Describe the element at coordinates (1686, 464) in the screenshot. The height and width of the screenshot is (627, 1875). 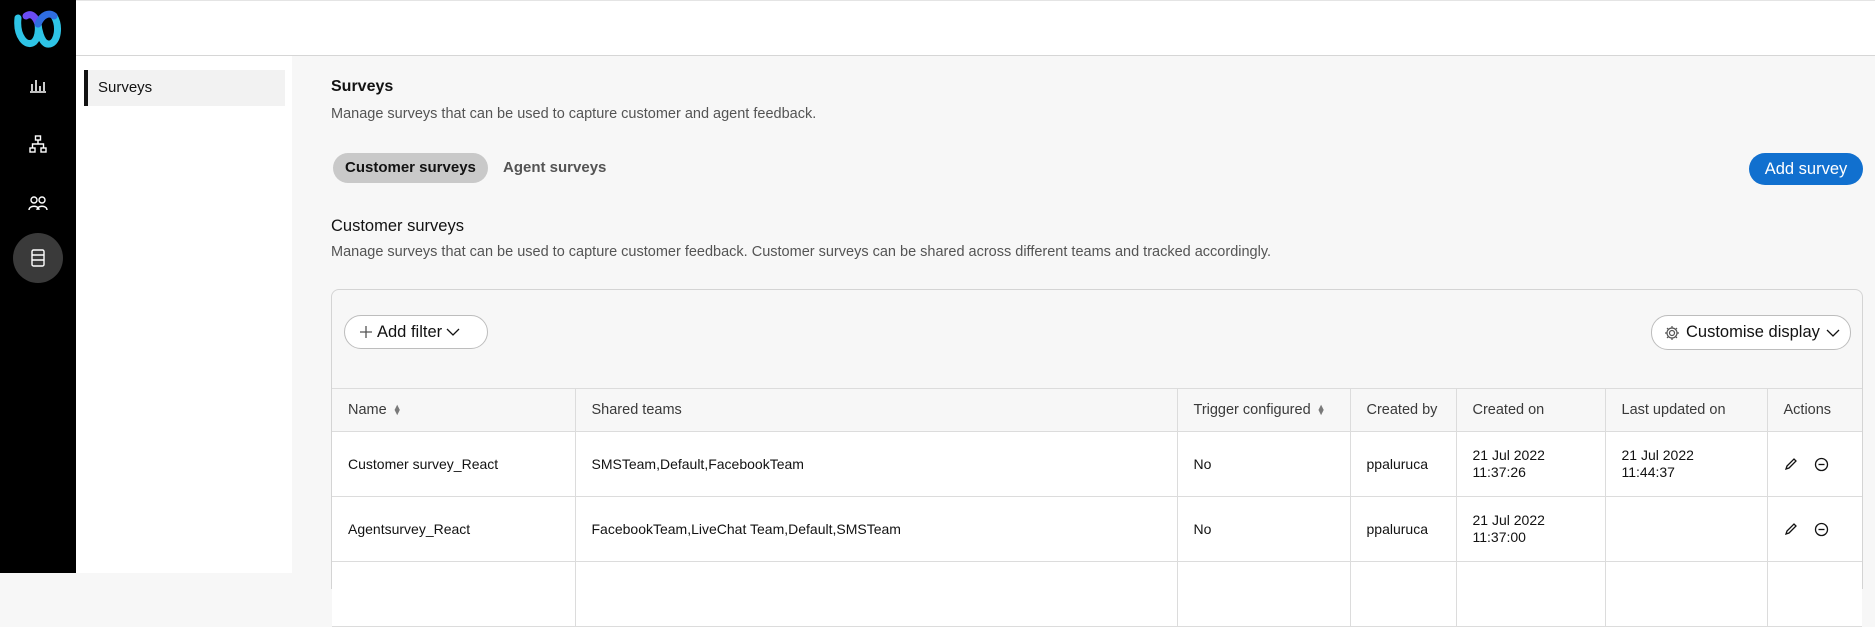
I see `cell-last-updated: 21 Jul 2022 11:44:37` at that location.